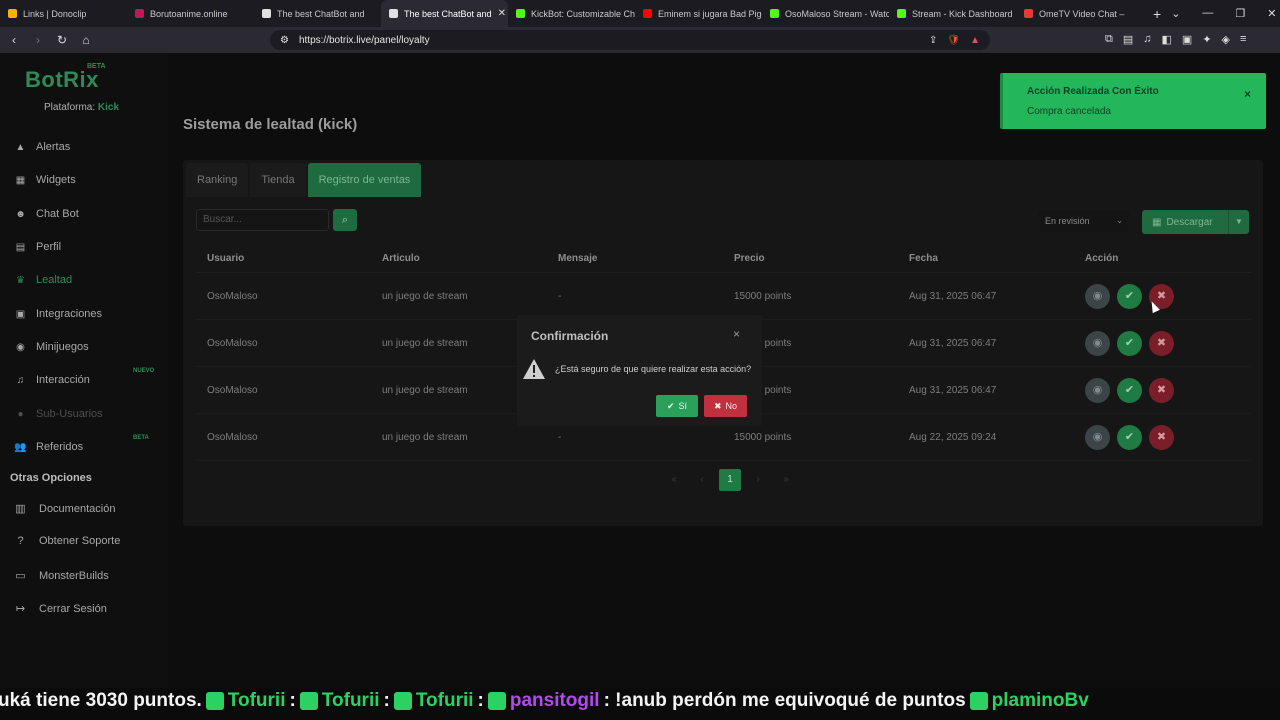 This screenshot has width=1280, height=720. I want to click on download-dropdown-toggle: ▼, so click(1238, 222).